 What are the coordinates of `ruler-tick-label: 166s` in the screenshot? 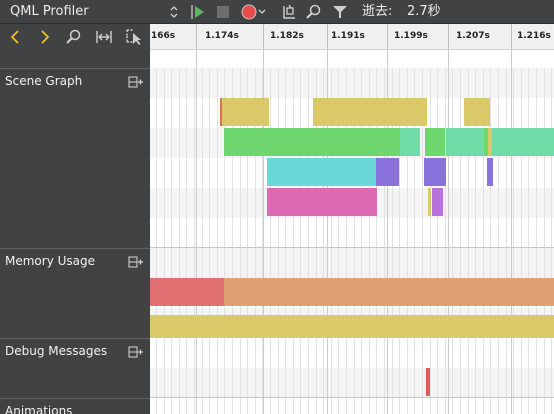 It's located at (163, 36).